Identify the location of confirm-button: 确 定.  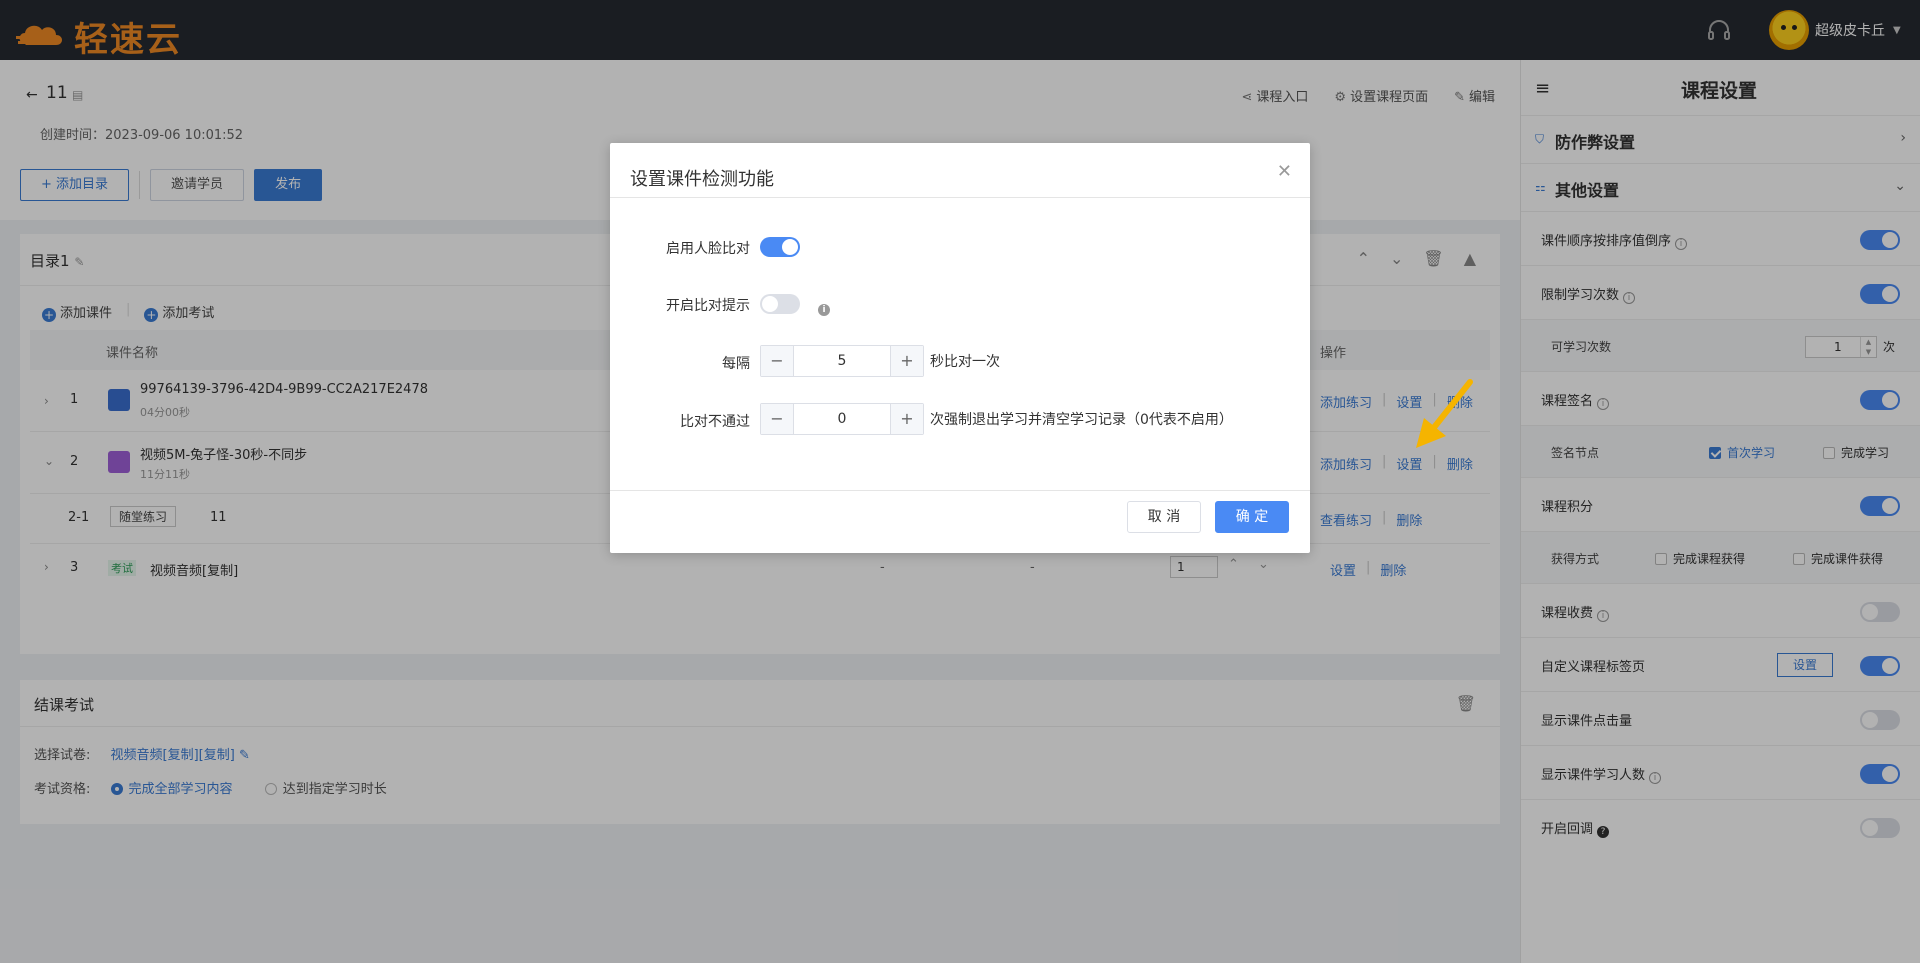
(1252, 517).